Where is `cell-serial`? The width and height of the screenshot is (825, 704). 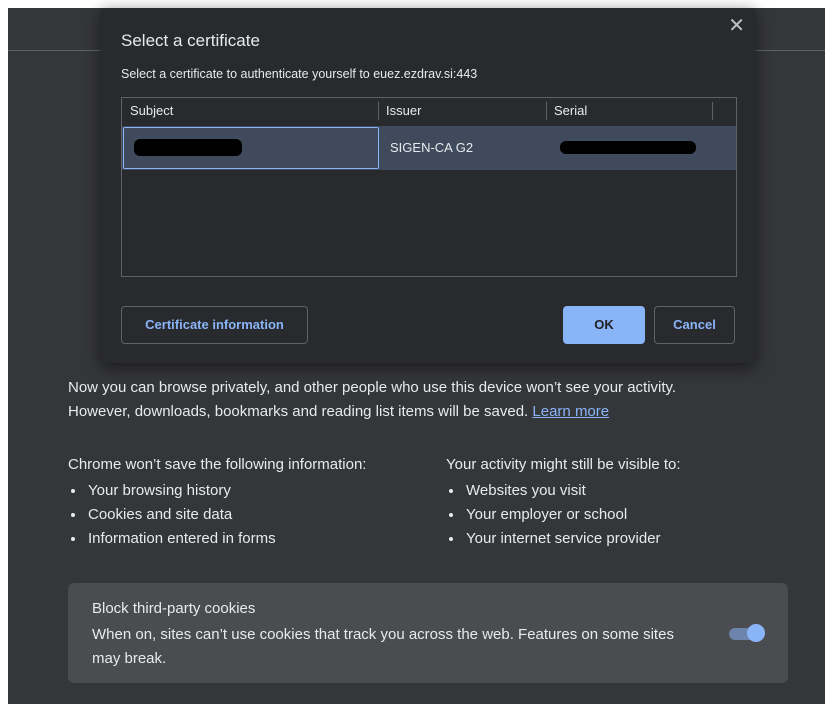
cell-serial is located at coordinates (642, 148).